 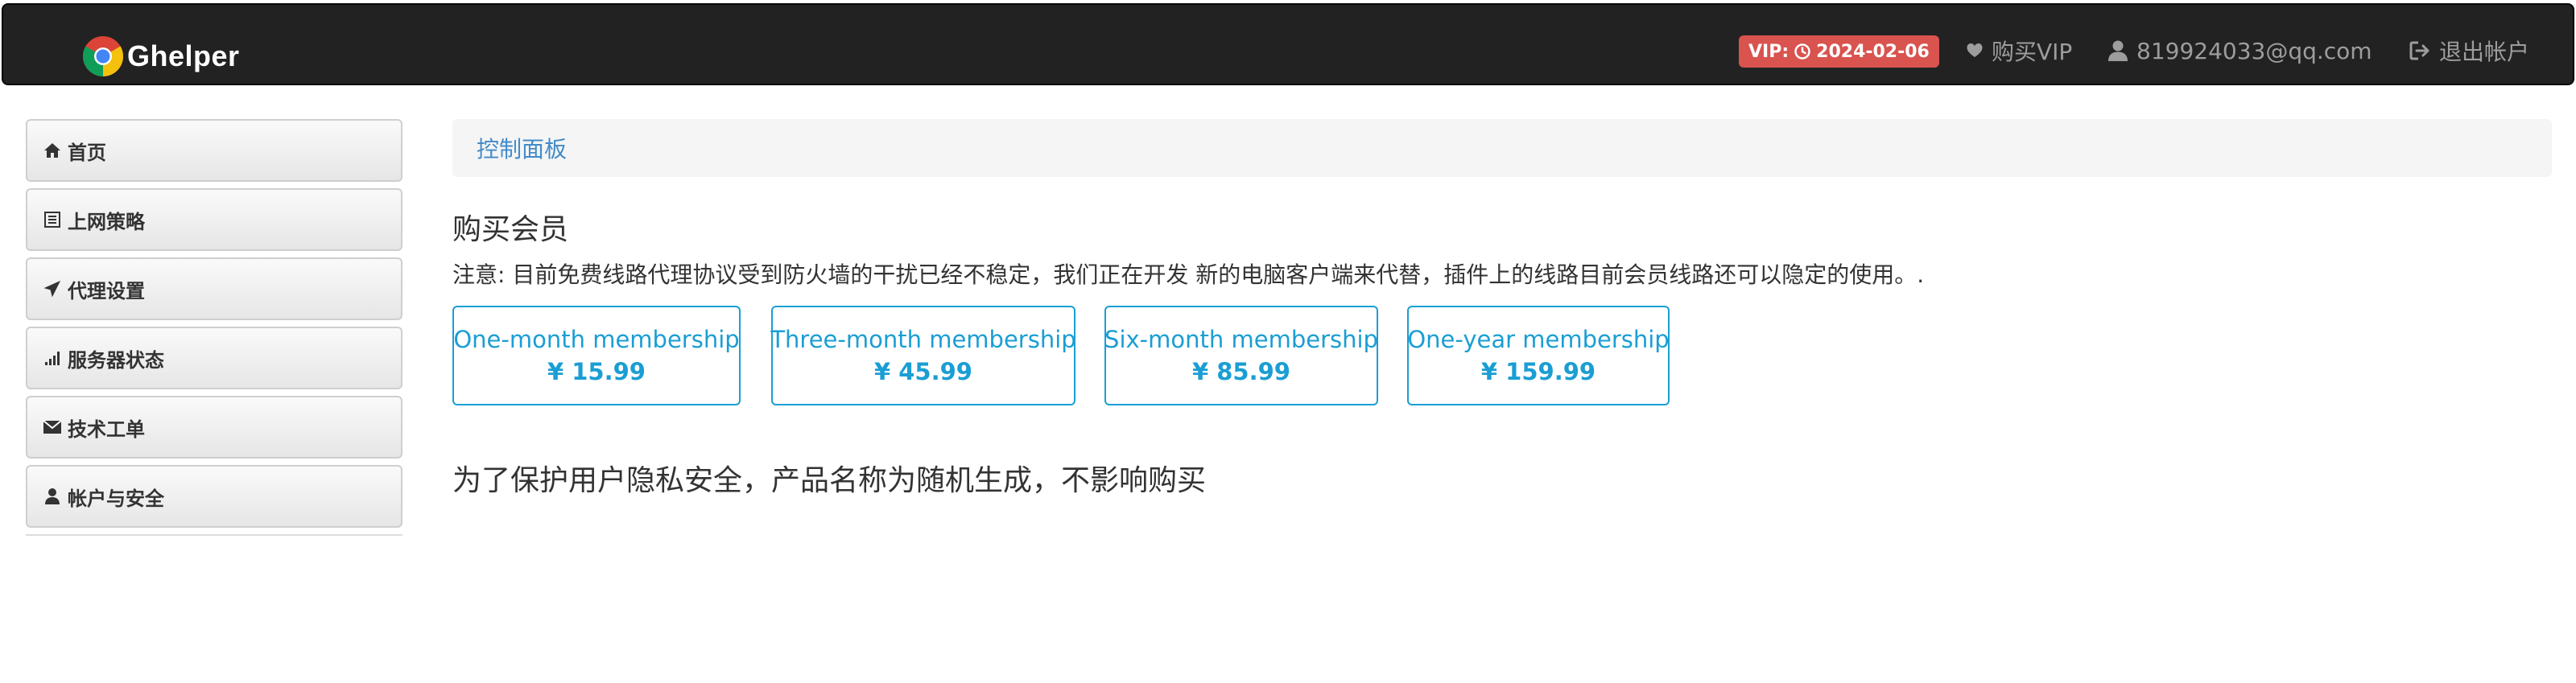 I want to click on user-account-link: 819924033@qq.com, so click(x=2239, y=51).